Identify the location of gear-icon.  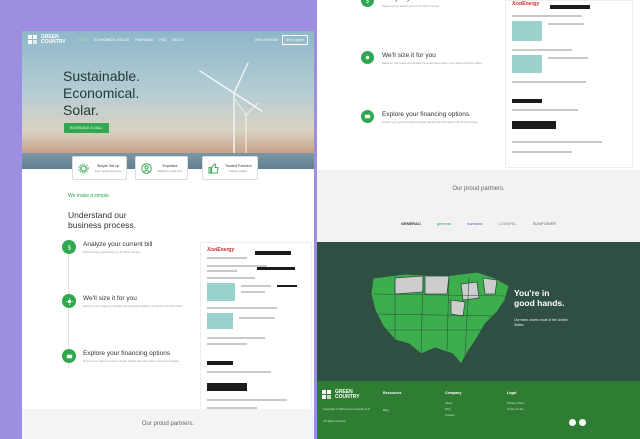
(83, 168).